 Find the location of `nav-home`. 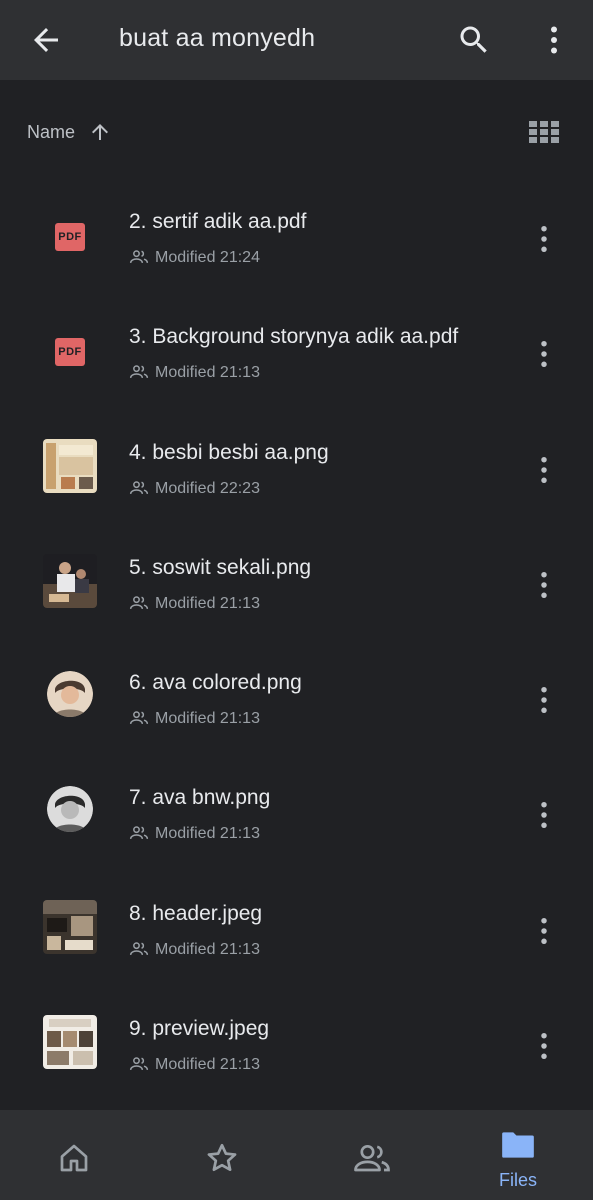

nav-home is located at coordinates (74, 1155).